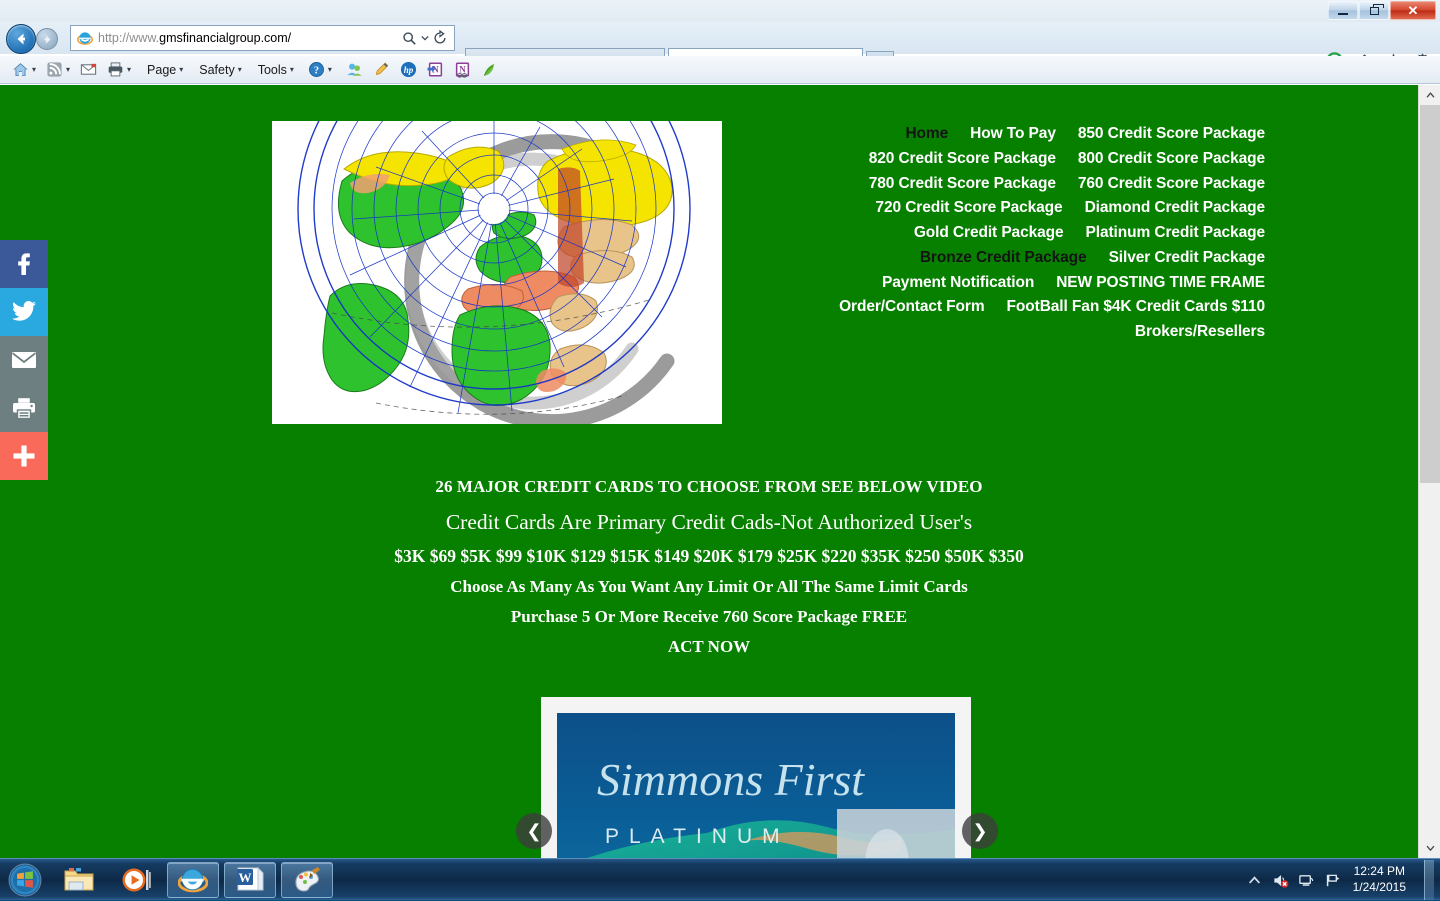 The height and width of the screenshot is (901, 1440). Describe the element at coordinates (119, 70) in the screenshot. I see `cmd-print-button: ▾` at that location.